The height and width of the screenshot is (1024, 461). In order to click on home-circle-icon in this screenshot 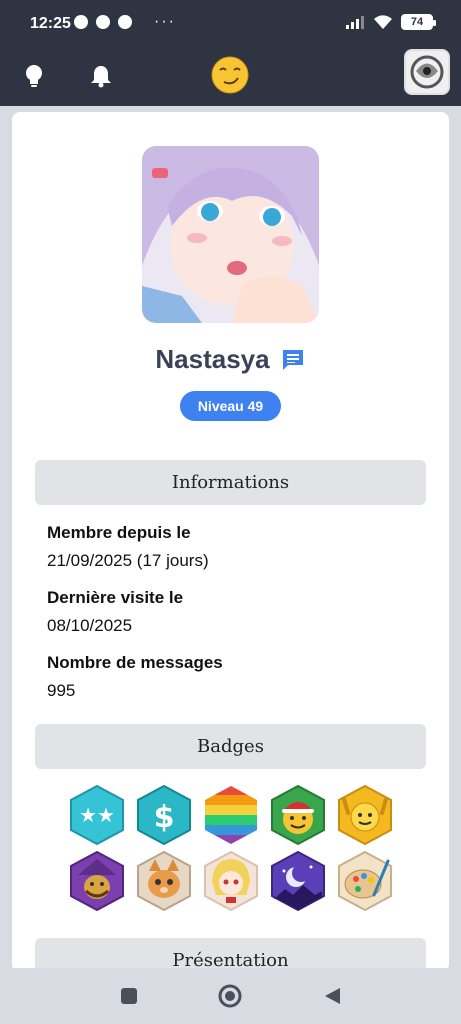, I will do `click(230, 996)`.